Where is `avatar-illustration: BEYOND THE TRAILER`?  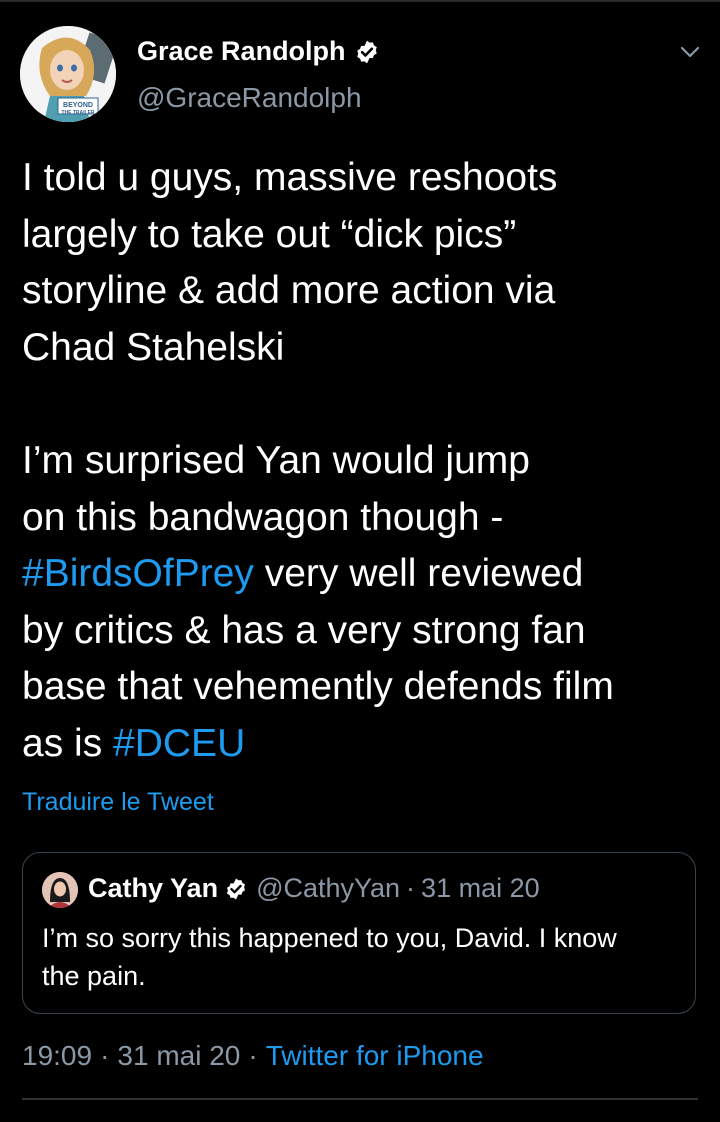 avatar-illustration: BEYOND THE TRAILER is located at coordinates (68, 74).